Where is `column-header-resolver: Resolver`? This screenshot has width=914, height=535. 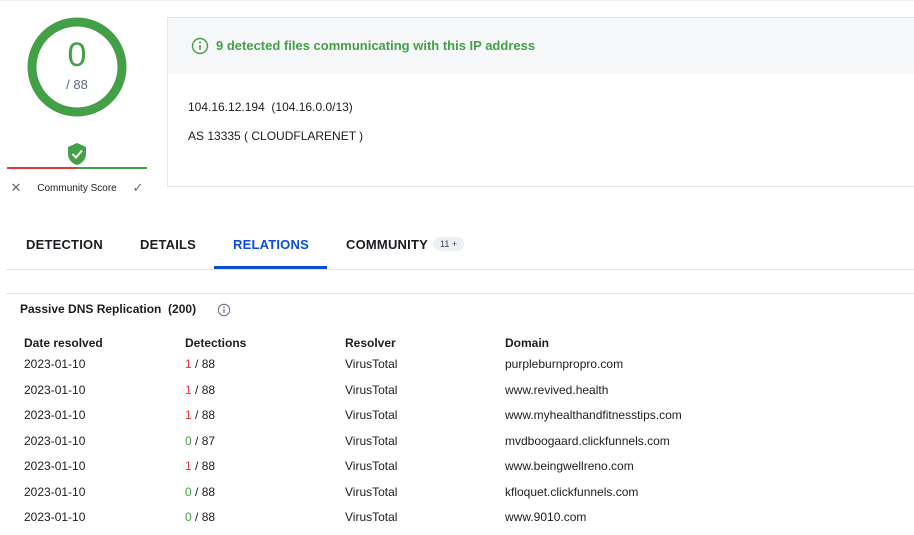 column-header-resolver: Resolver is located at coordinates (370, 343).